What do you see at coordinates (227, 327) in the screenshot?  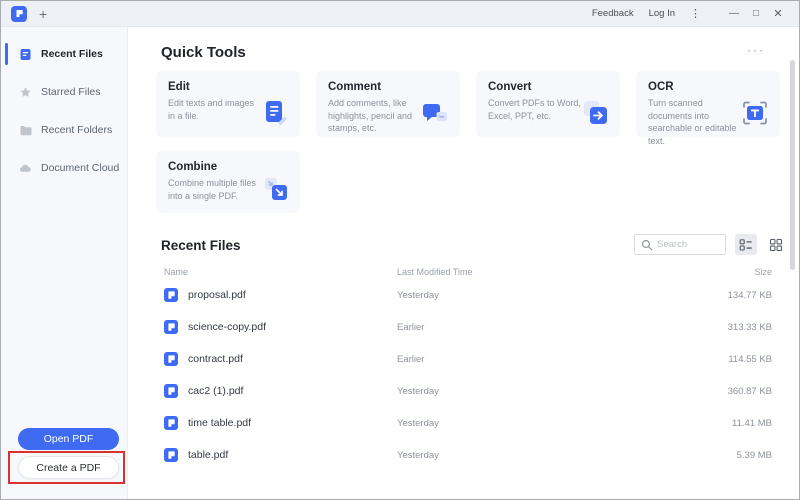 I see `file-name: science-copy.pdf` at bounding box center [227, 327].